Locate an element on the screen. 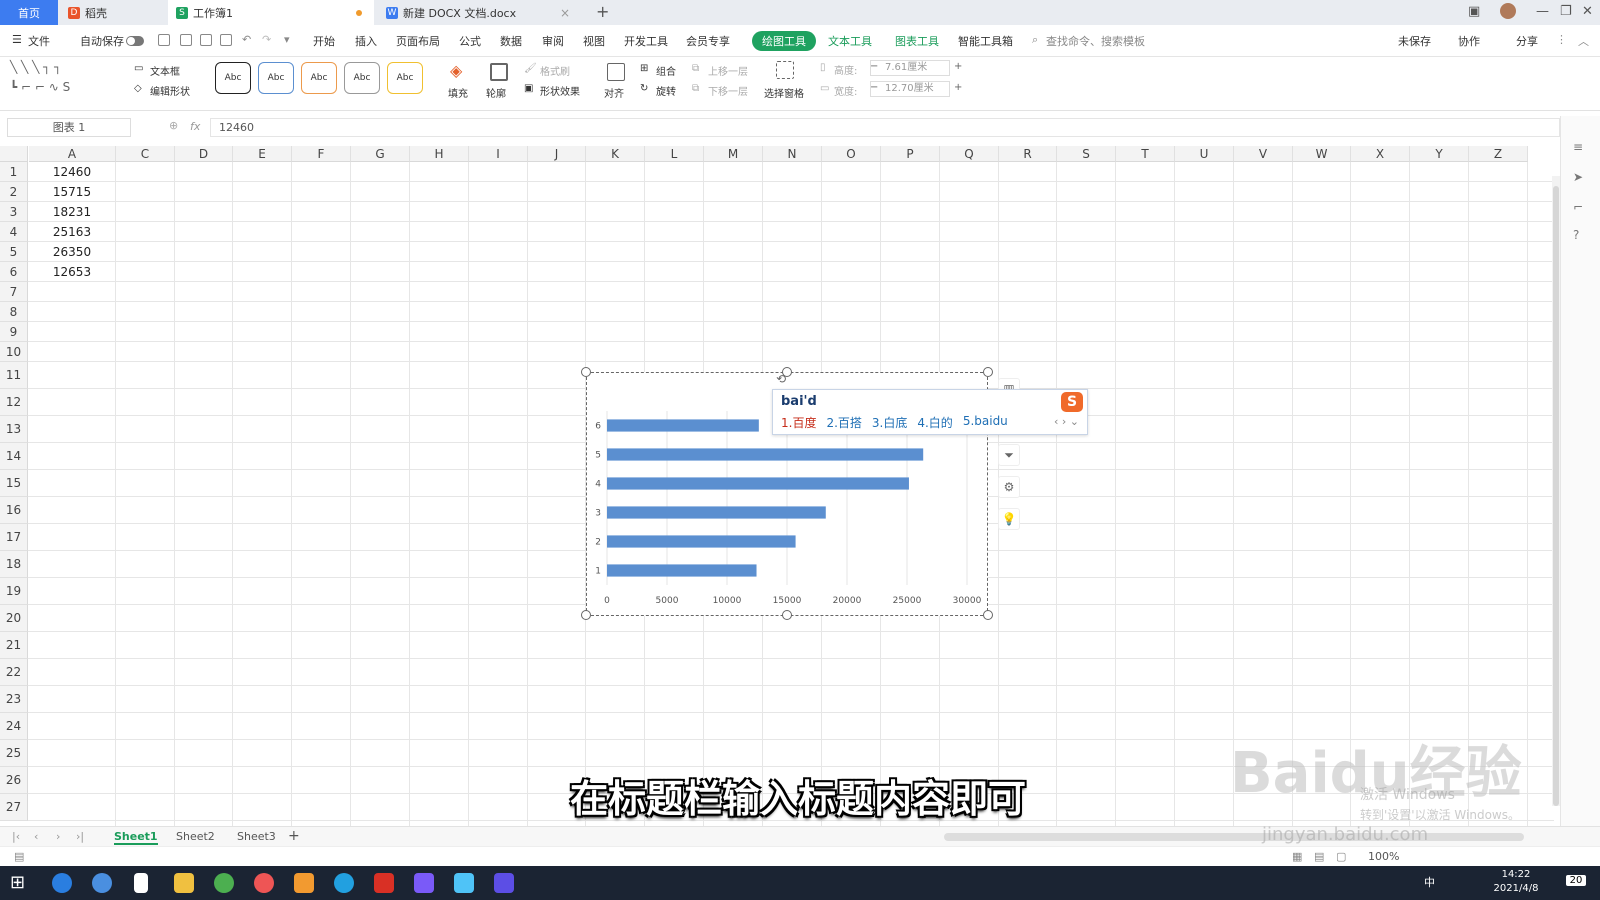  fx-icon: fx is located at coordinates (195, 126).